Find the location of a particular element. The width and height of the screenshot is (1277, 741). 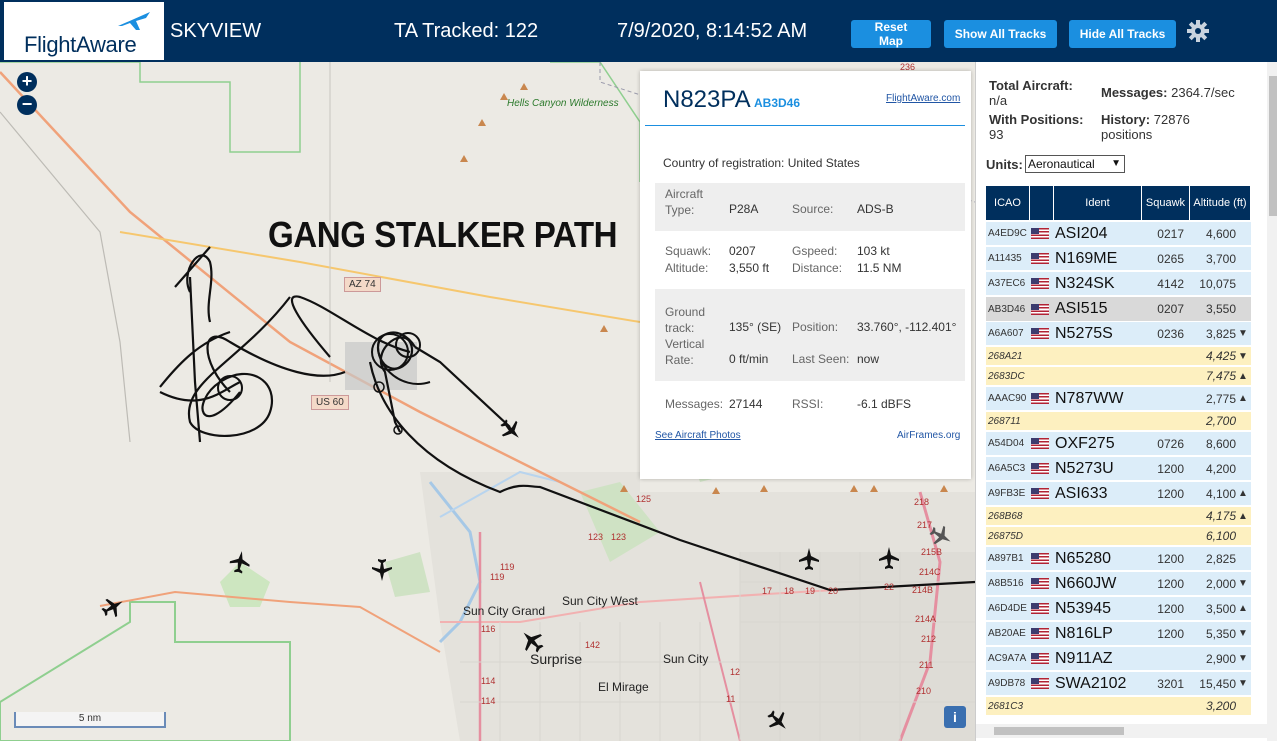

cell-icao: A4ED9C is located at coordinates (1007, 233).